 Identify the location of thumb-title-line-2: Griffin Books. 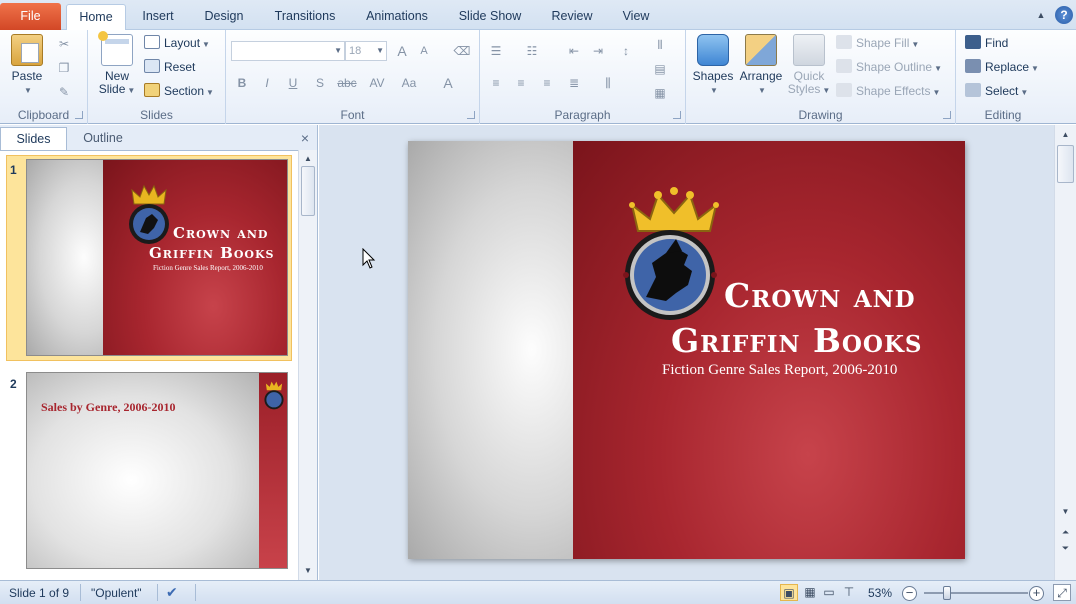
(212, 253).